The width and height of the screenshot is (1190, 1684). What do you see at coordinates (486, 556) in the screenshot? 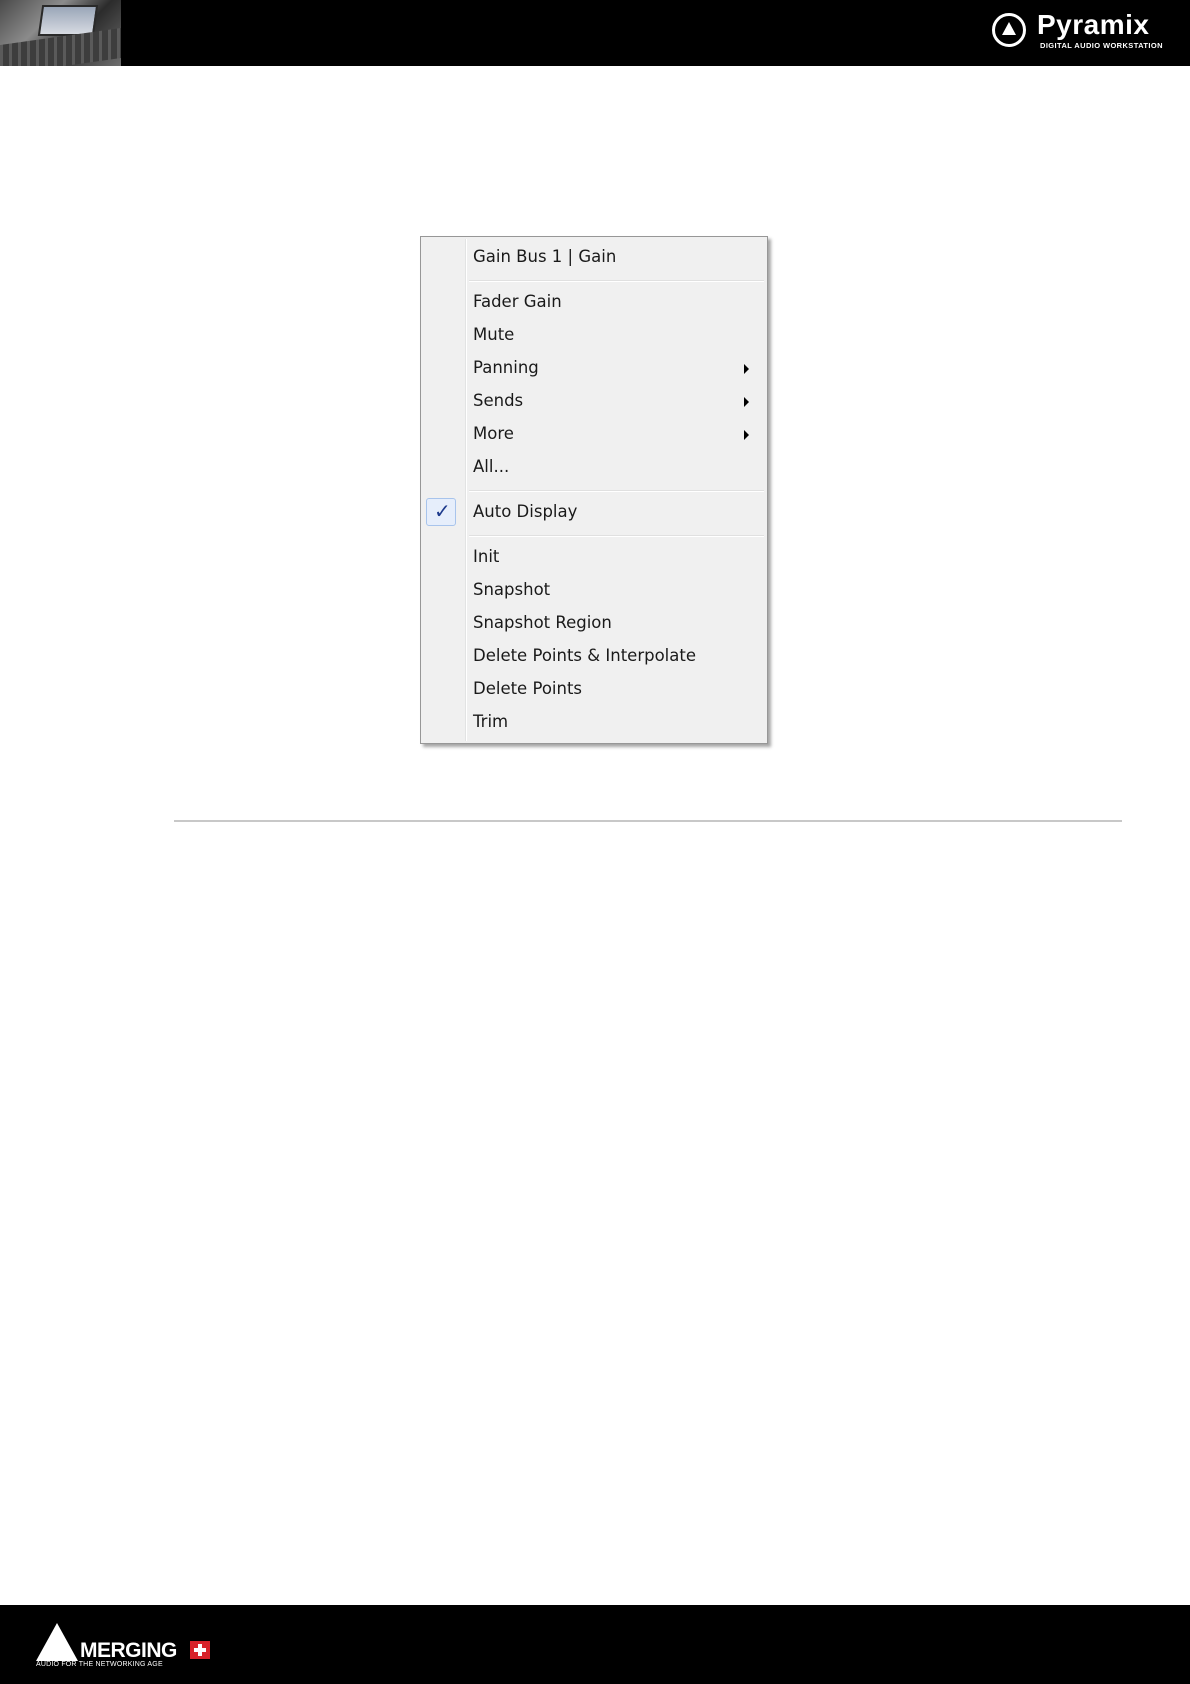
I see `menu-item-label: Init` at bounding box center [486, 556].